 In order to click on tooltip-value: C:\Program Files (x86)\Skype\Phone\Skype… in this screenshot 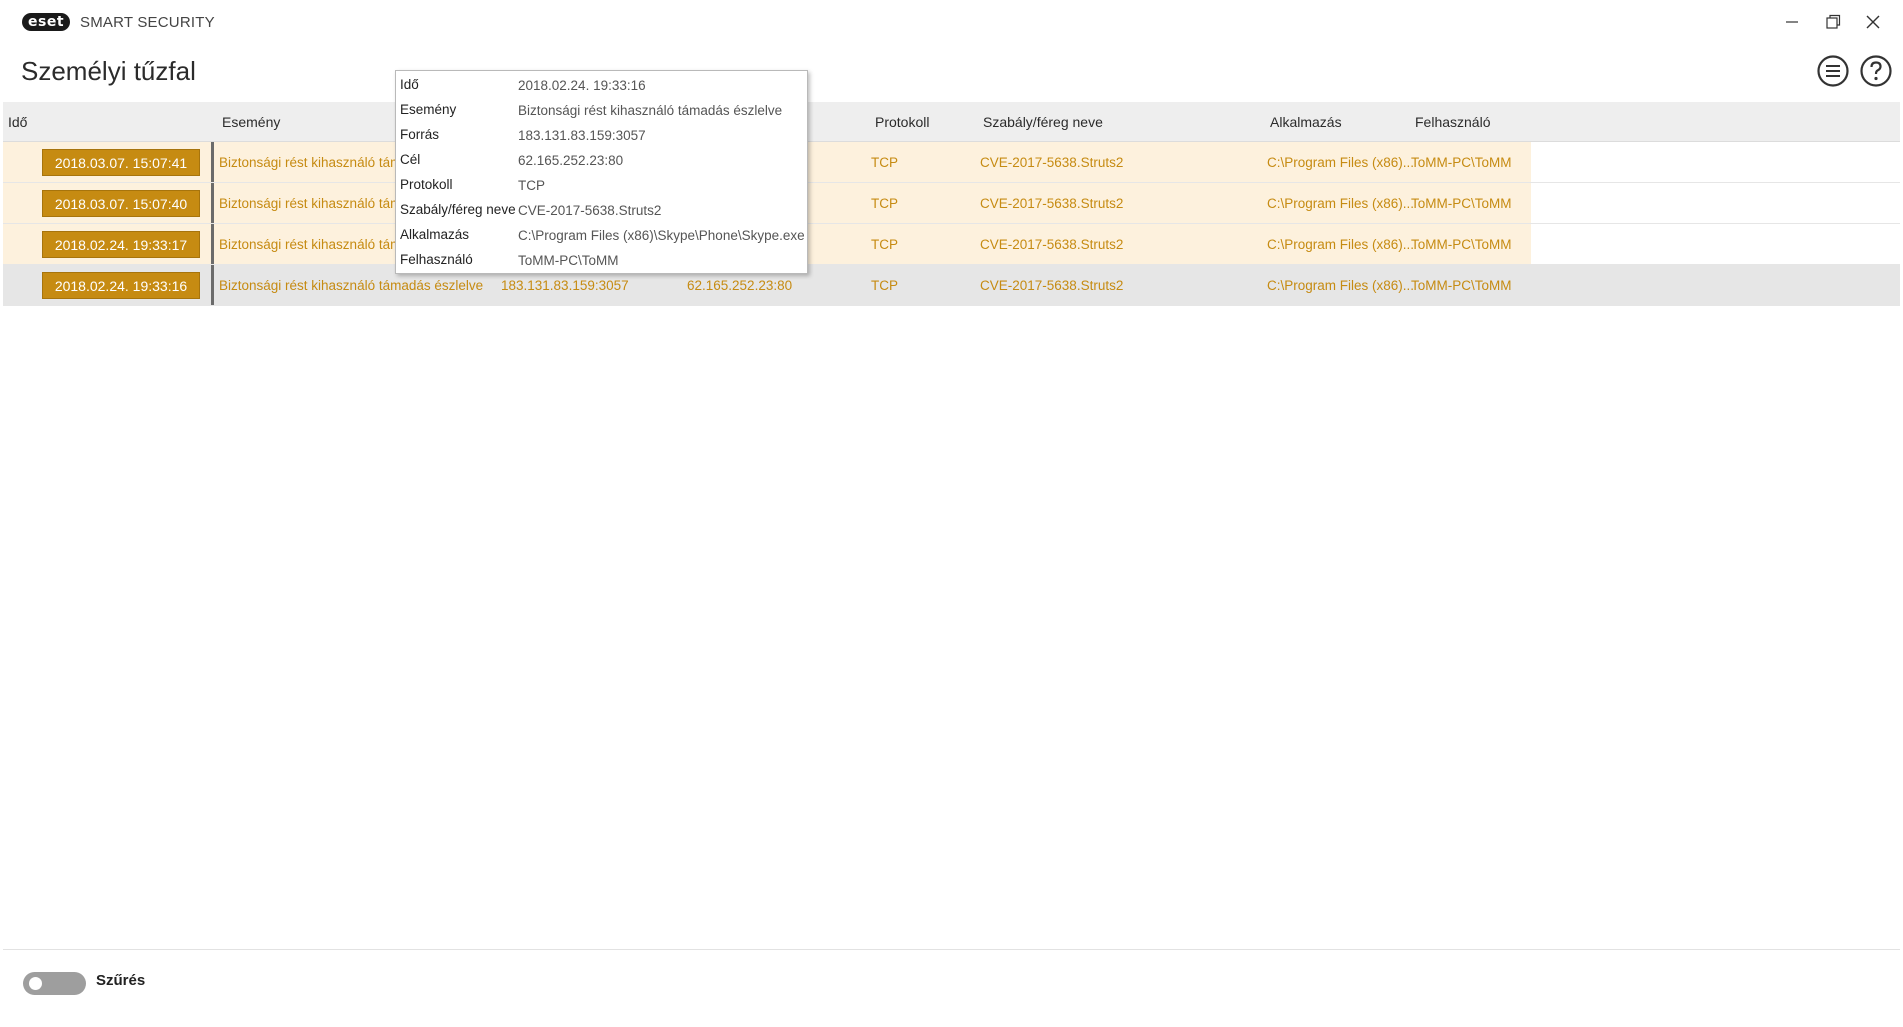, I will do `click(661, 235)`.